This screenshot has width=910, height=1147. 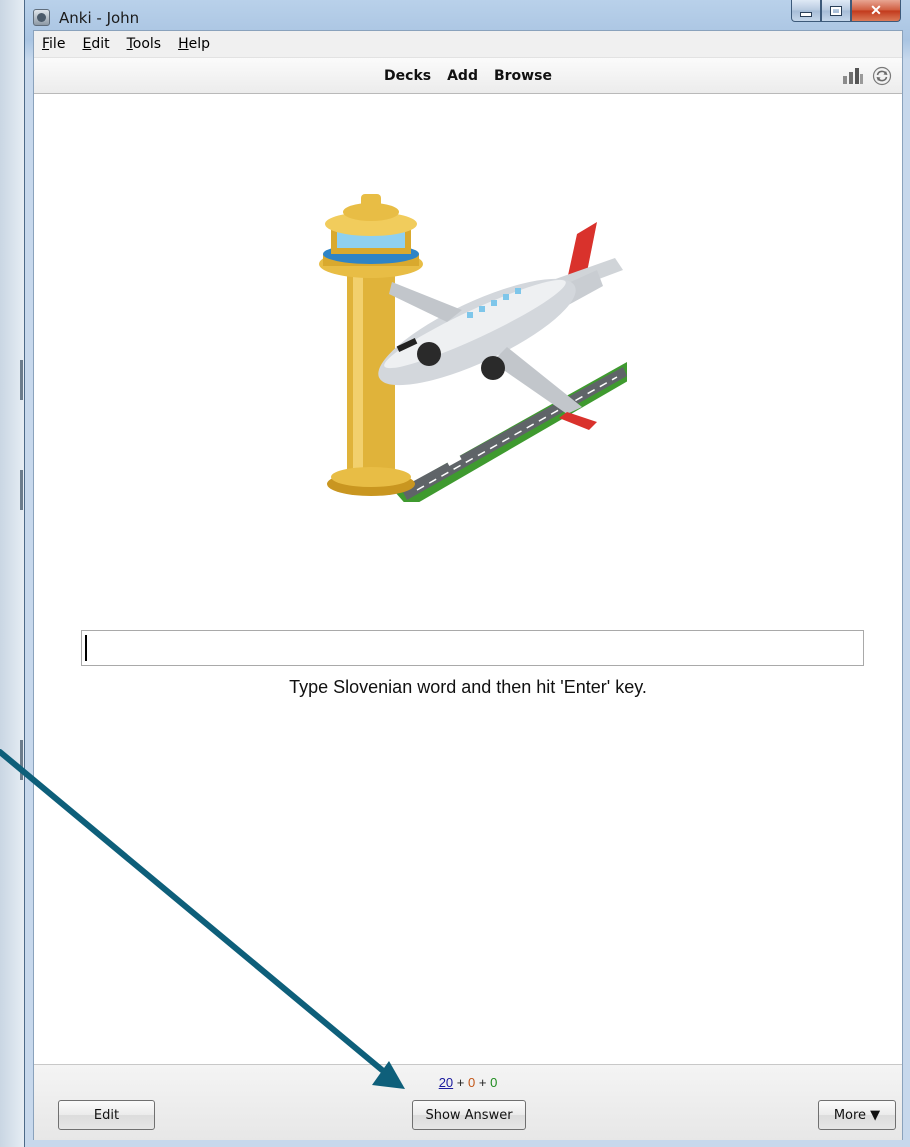 I want to click on maximize-icon, so click(x=836, y=10).